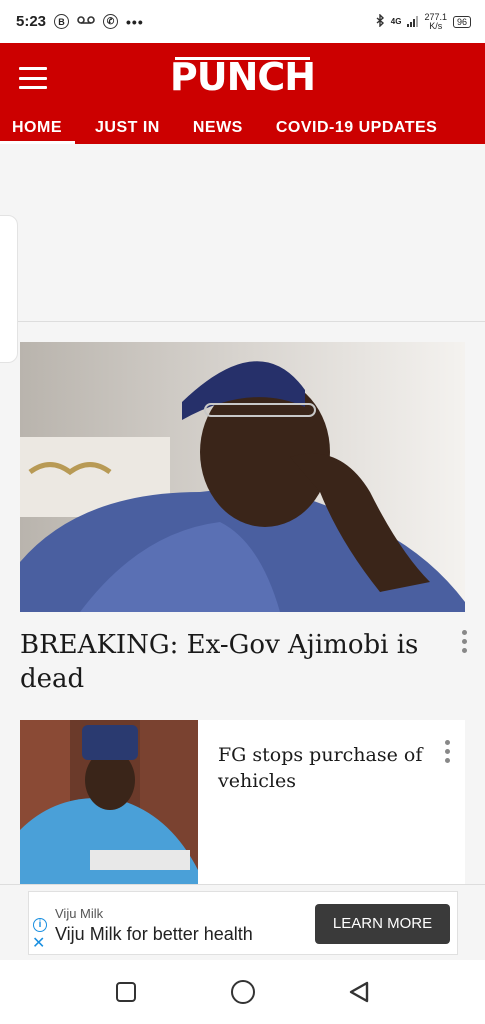 This screenshot has width=485, height=1024. What do you see at coordinates (38, 944) in the screenshot?
I see `ad-close-icon: ✕` at bounding box center [38, 944].